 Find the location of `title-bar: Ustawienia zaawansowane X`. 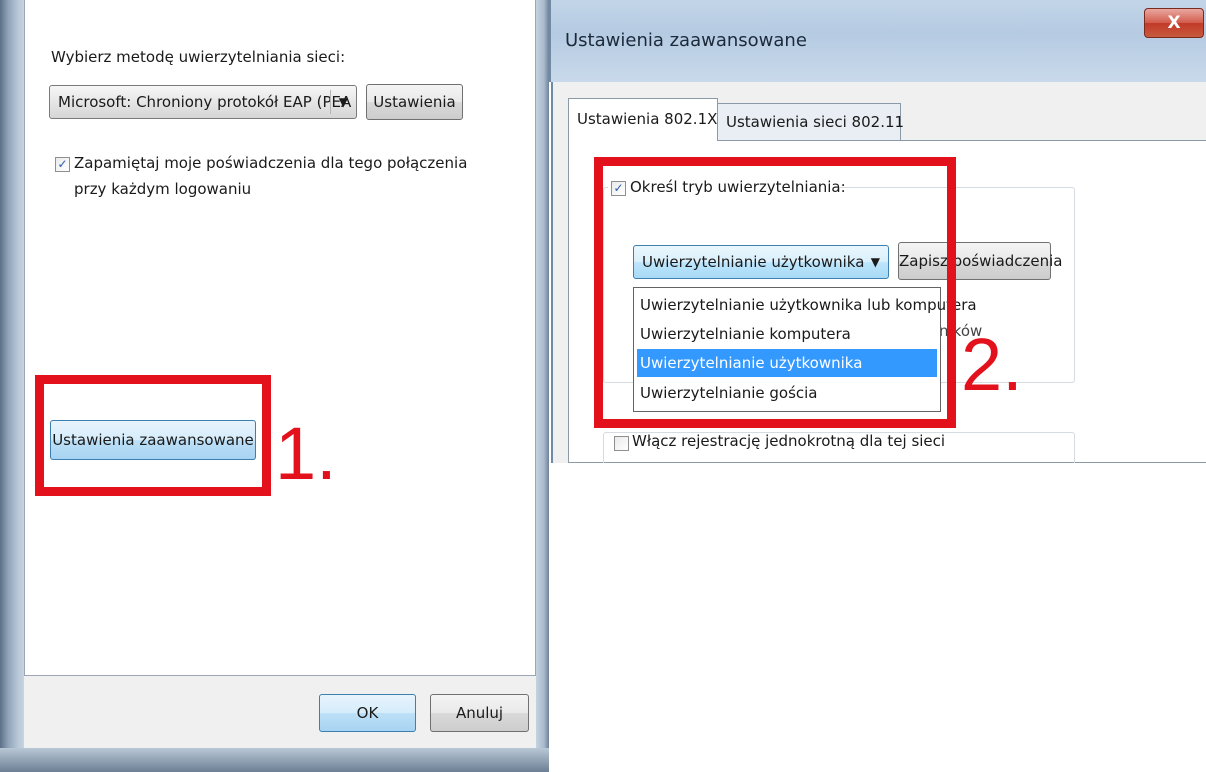

title-bar: Ustawienia zaawansowane X is located at coordinates (877, 41).